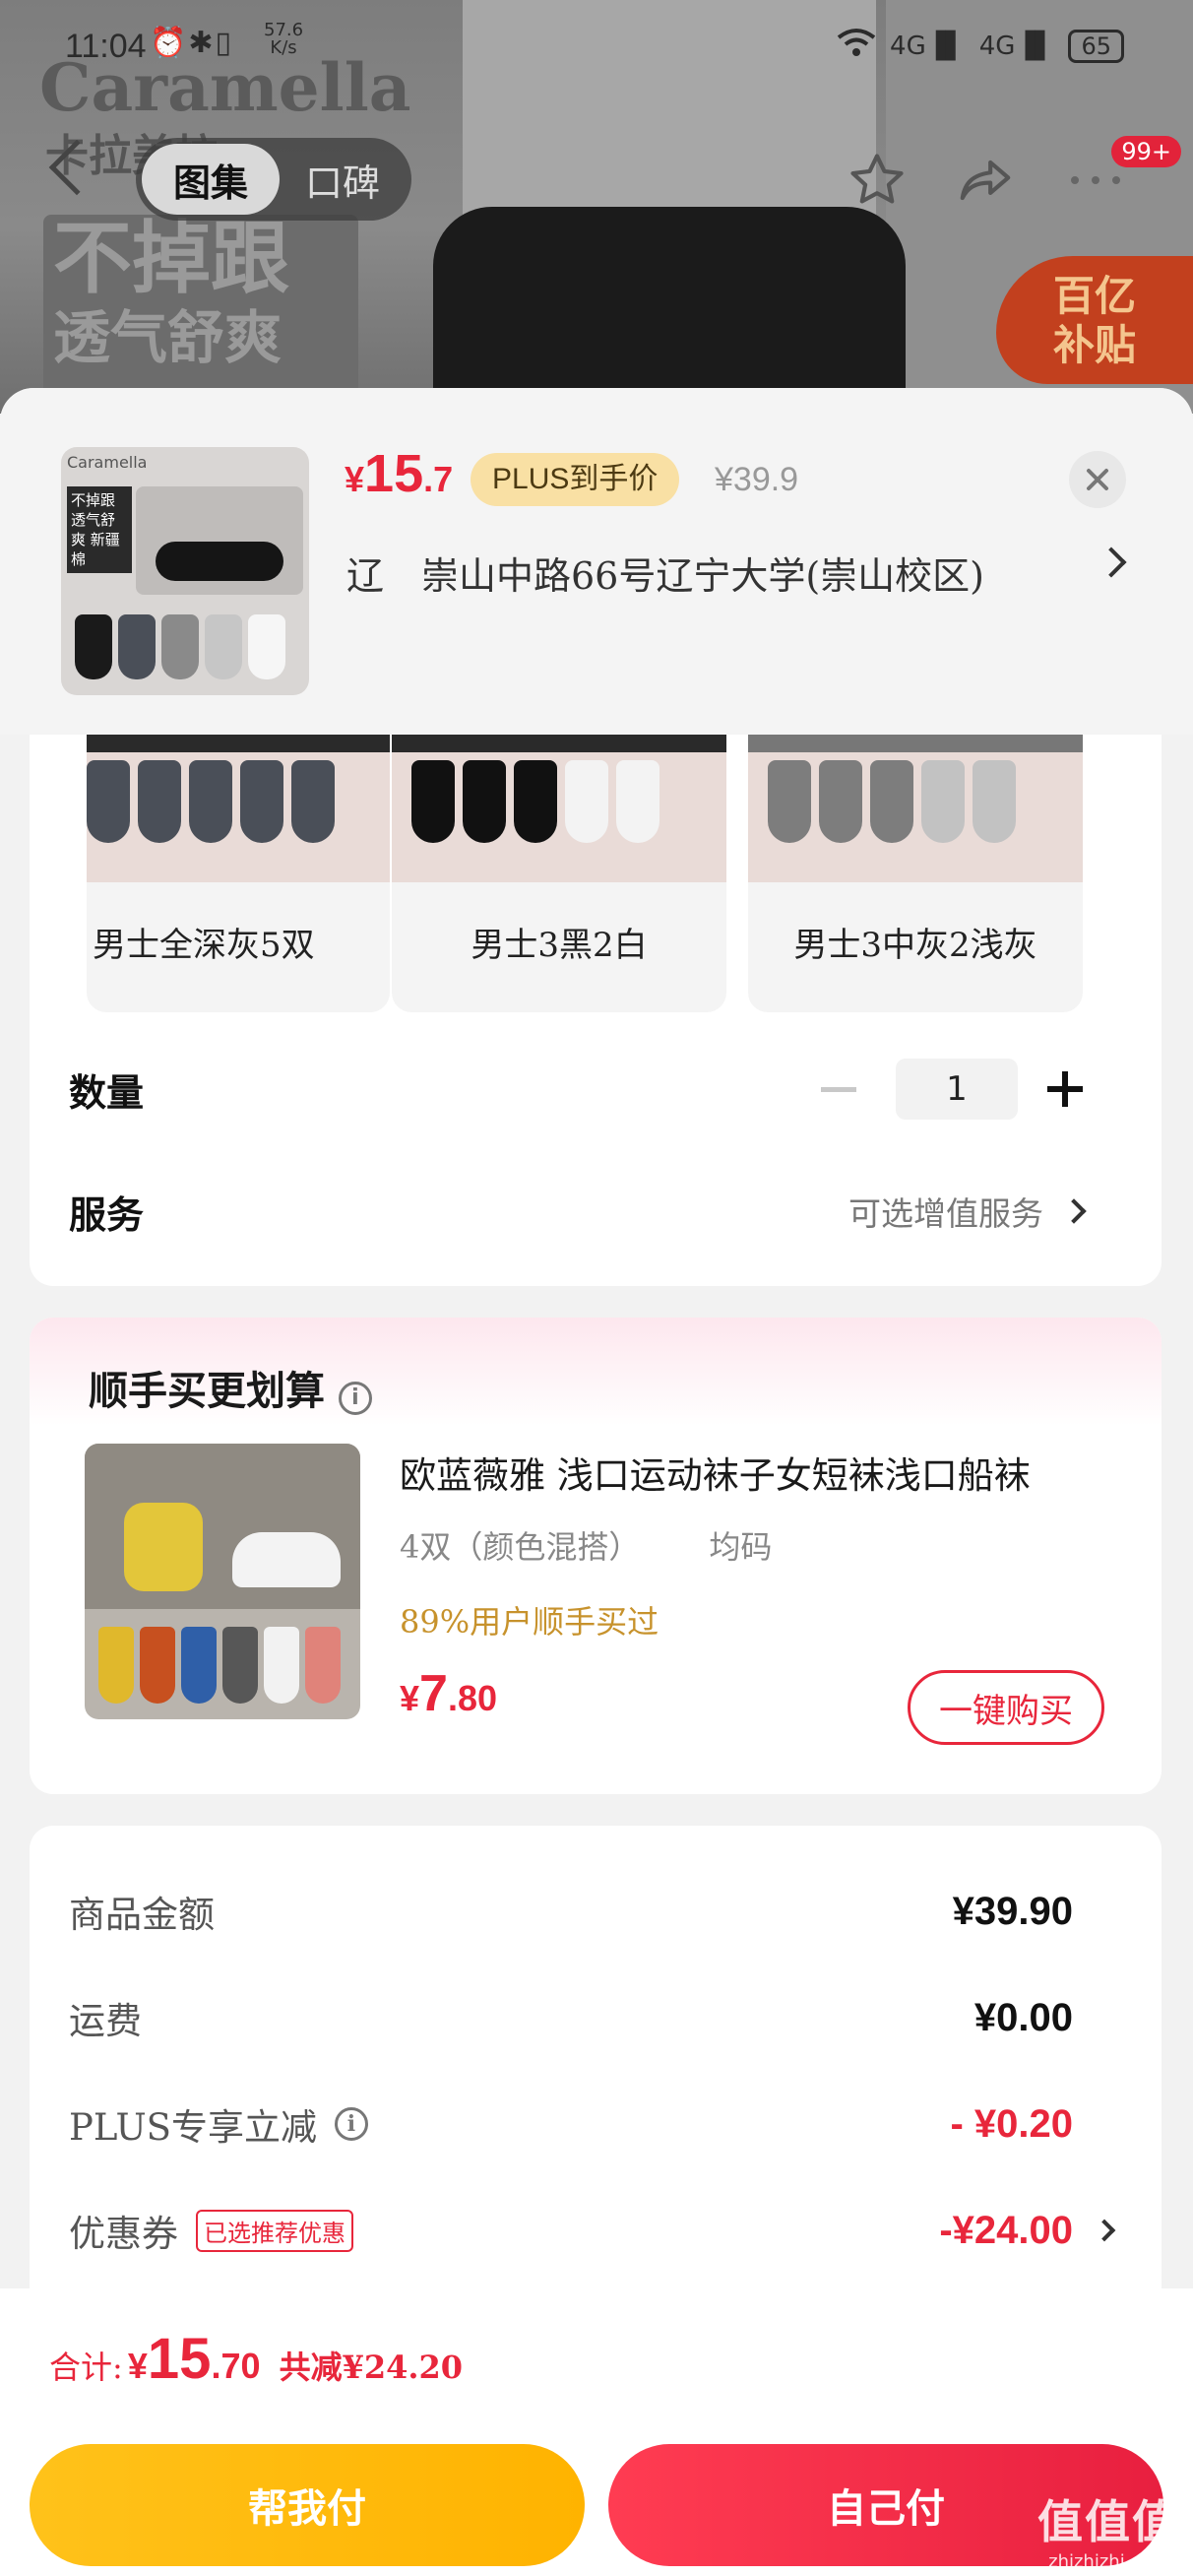  What do you see at coordinates (218, 2124) in the screenshot?
I see `summary-label: PLUS专享立减 i` at bounding box center [218, 2124].